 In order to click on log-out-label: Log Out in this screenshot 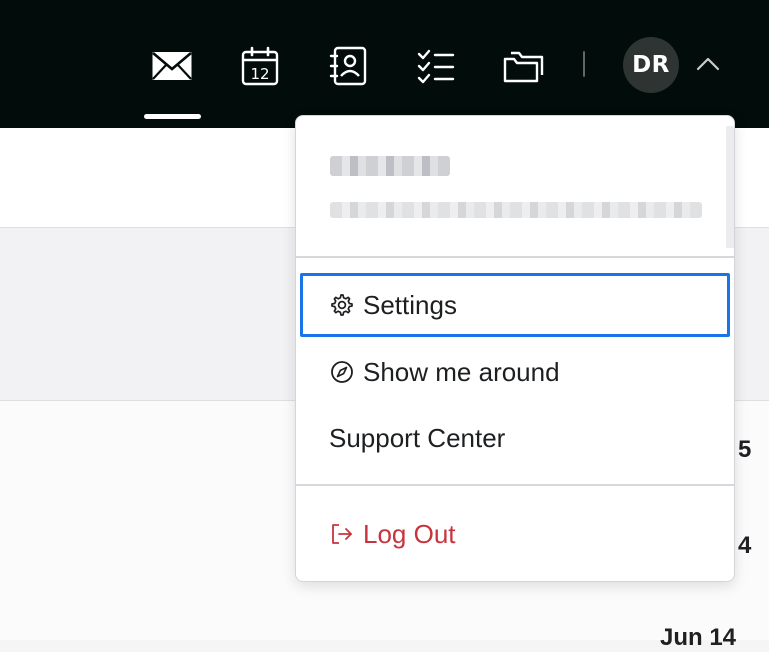, I will do `click(409, 533)`.